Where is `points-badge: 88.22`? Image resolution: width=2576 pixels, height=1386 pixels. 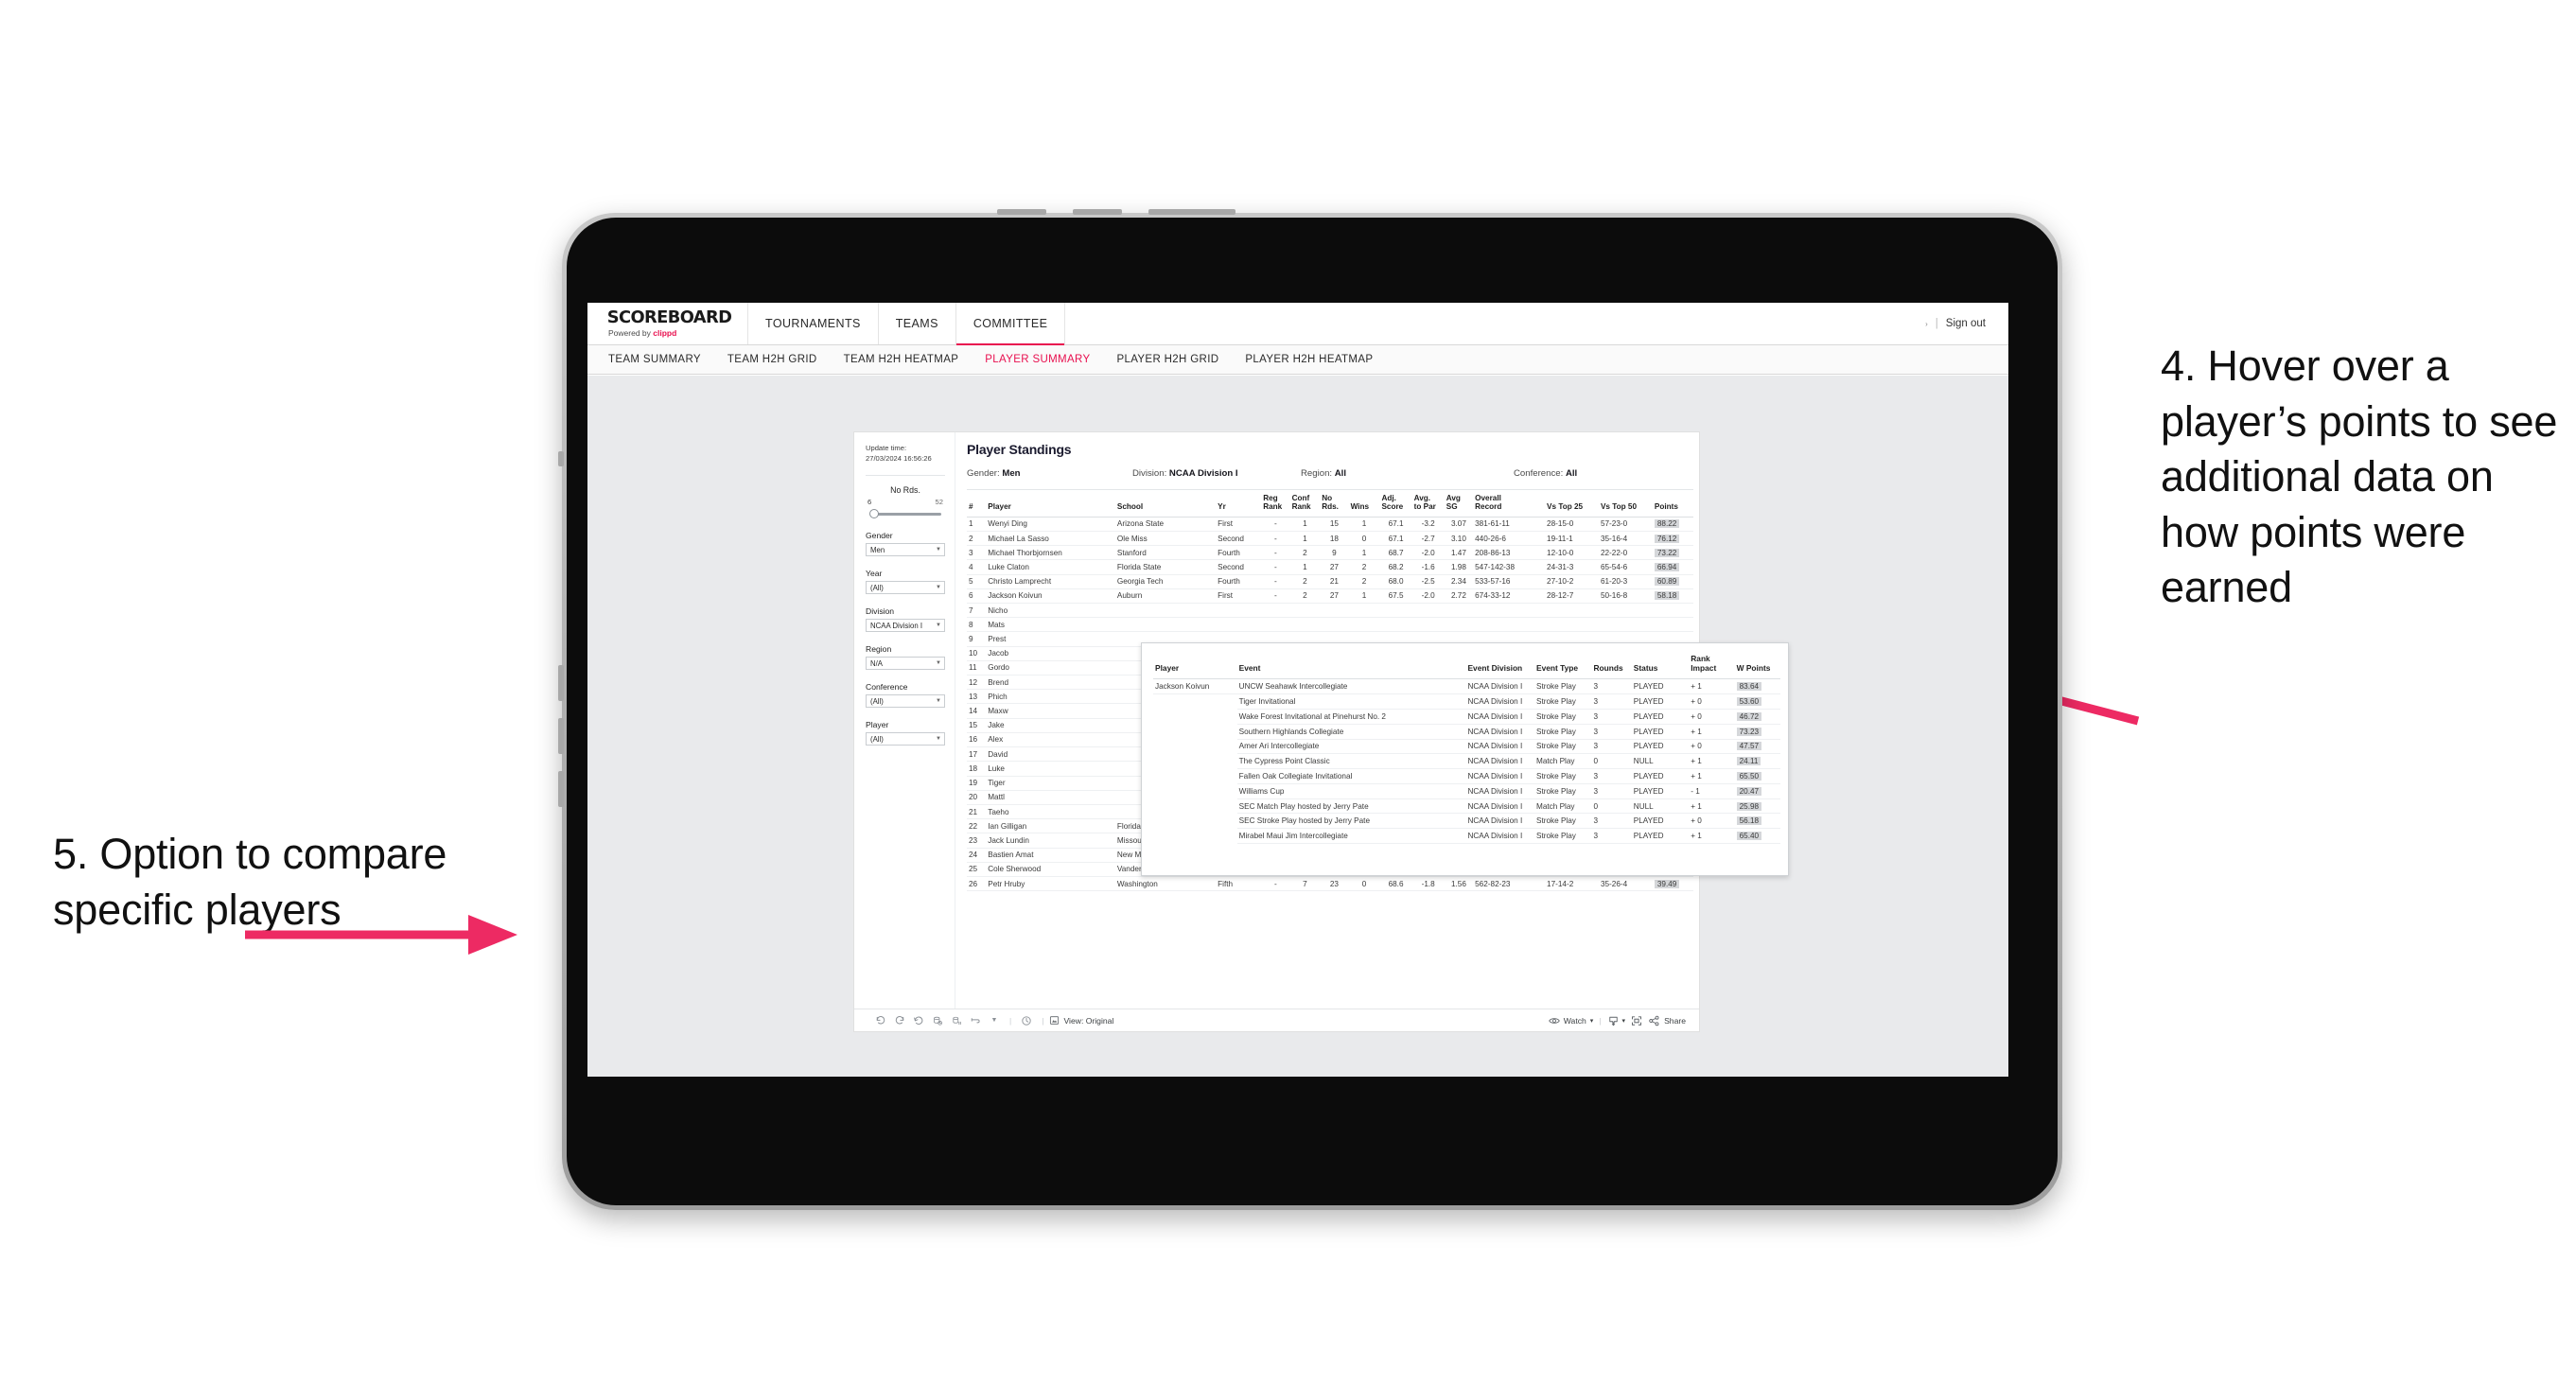 points-badge: 88.22 is located at coordinates (1667, 524).